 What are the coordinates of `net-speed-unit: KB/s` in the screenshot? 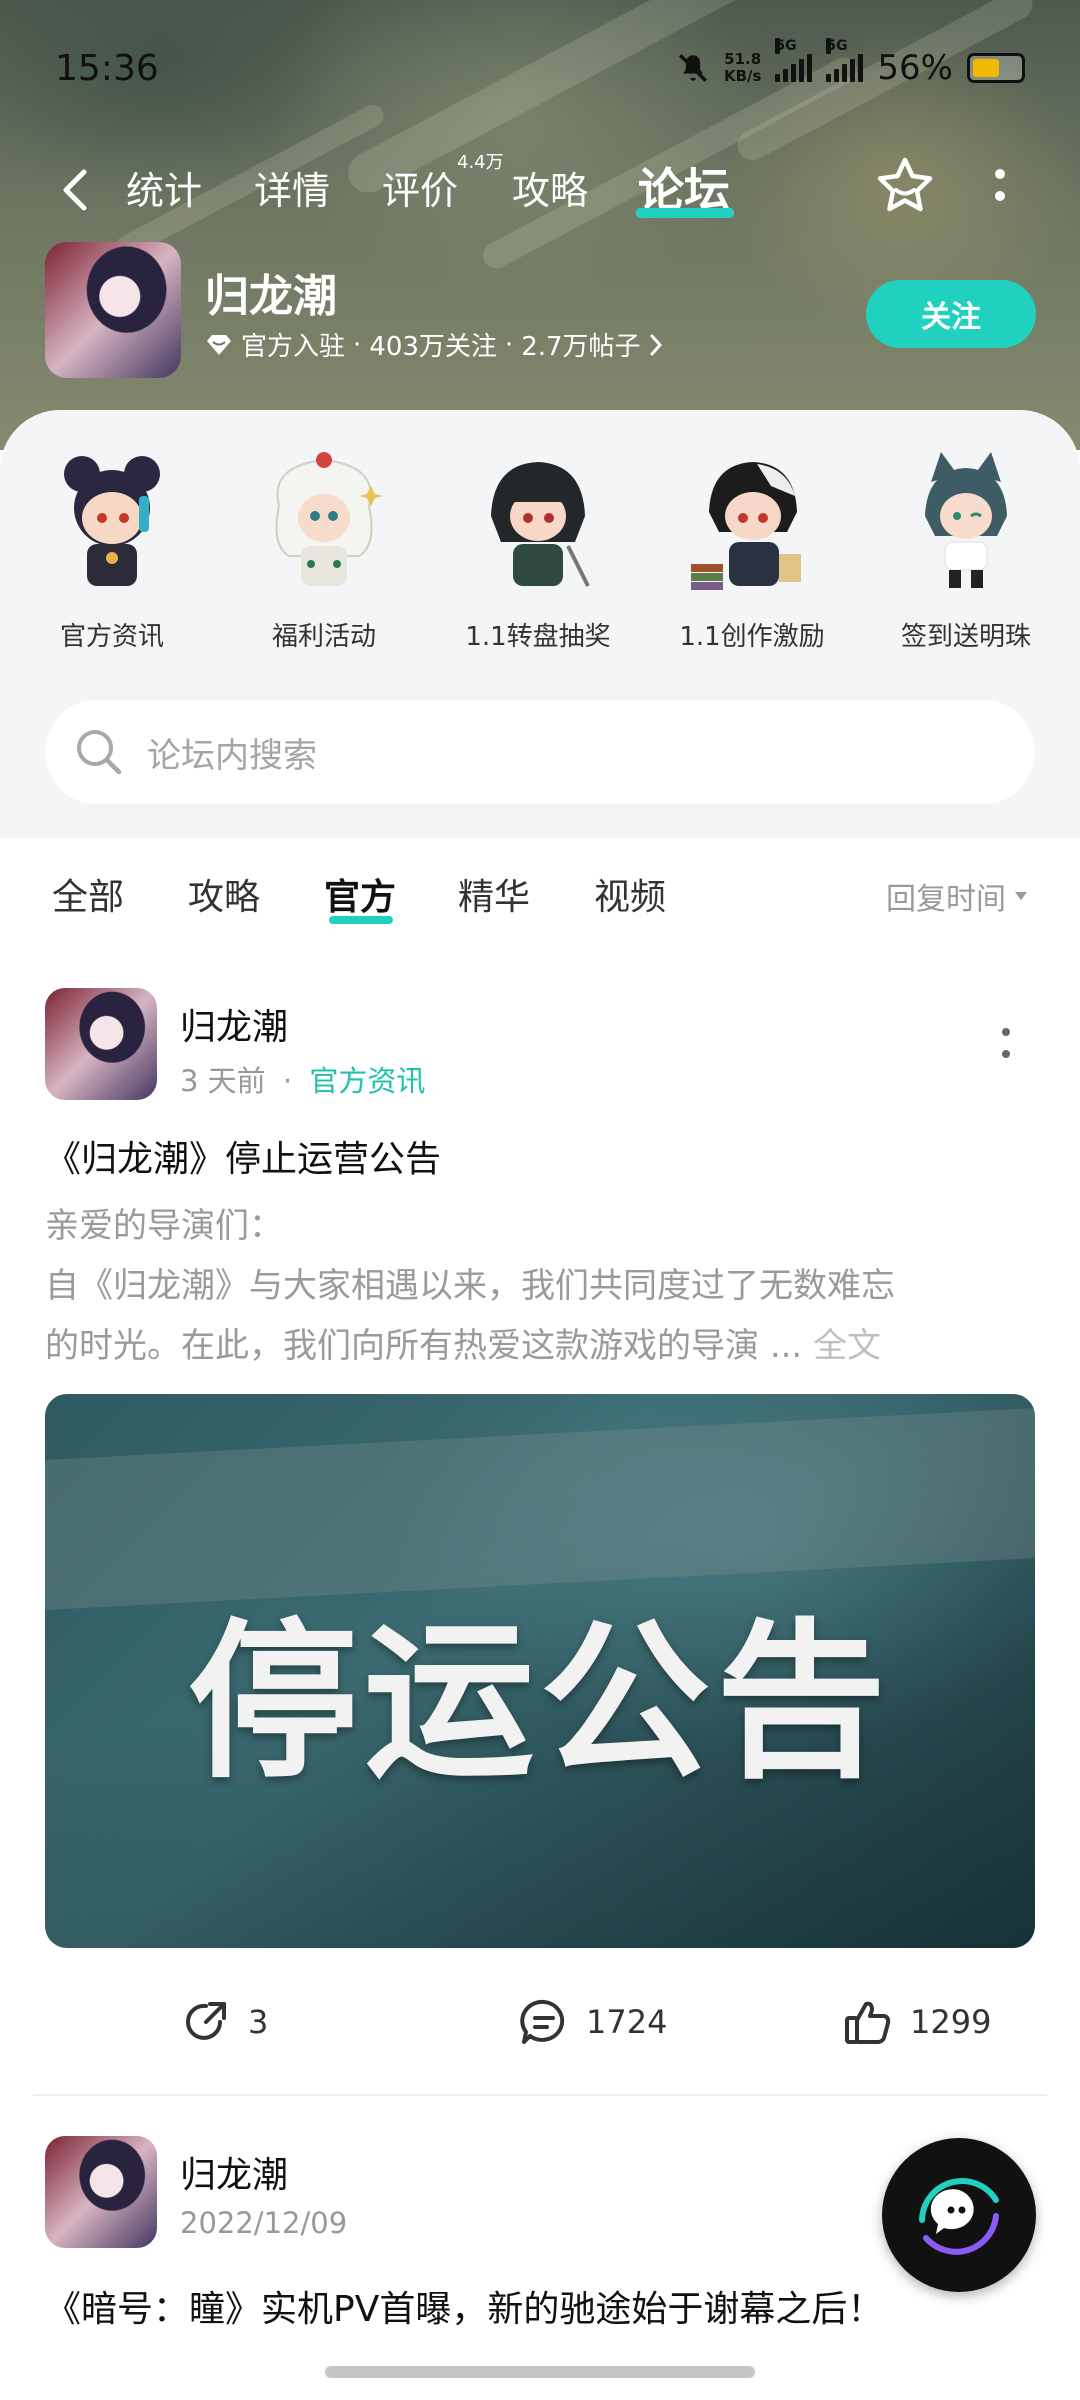 It's located at (742, 76).